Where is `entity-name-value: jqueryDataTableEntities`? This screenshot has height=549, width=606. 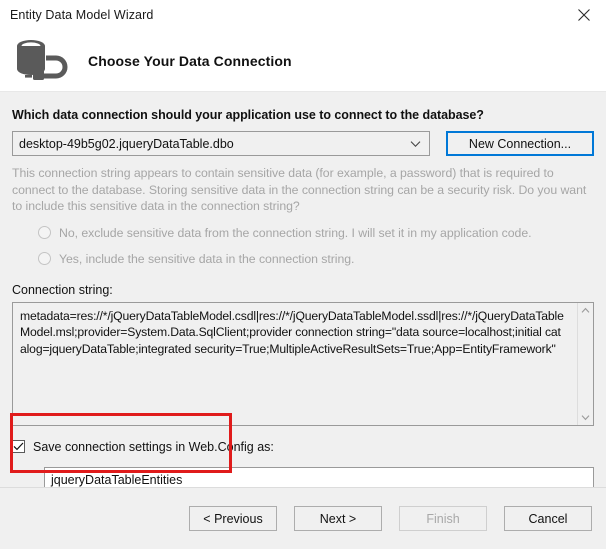
entity-name-value: jqueryDataTableEntities is located at coordinates (117, 479).